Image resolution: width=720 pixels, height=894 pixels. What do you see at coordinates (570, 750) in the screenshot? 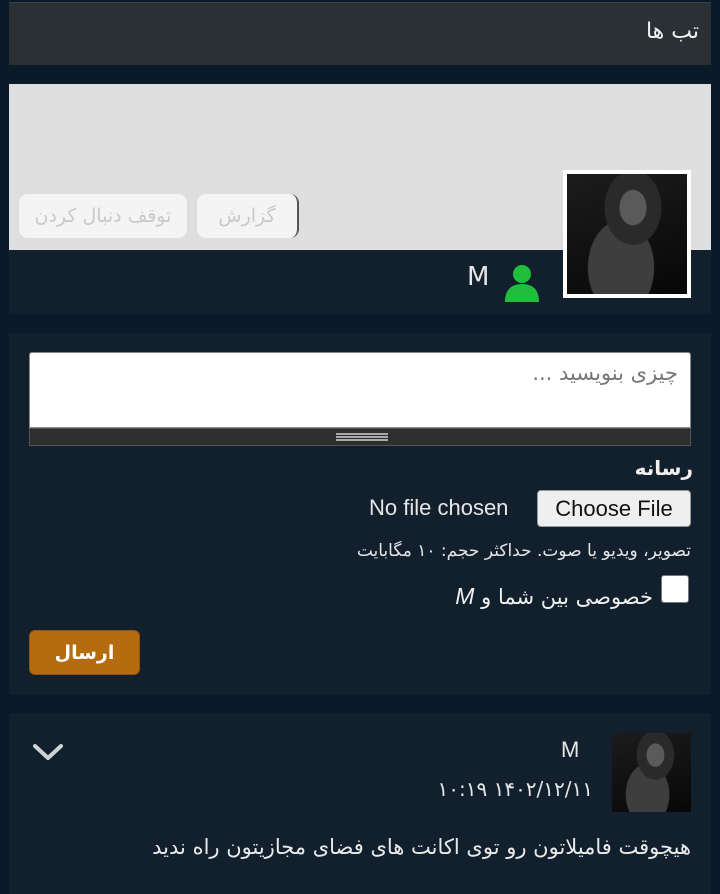
I see `post-author: M` at bounding box center [570, 750].